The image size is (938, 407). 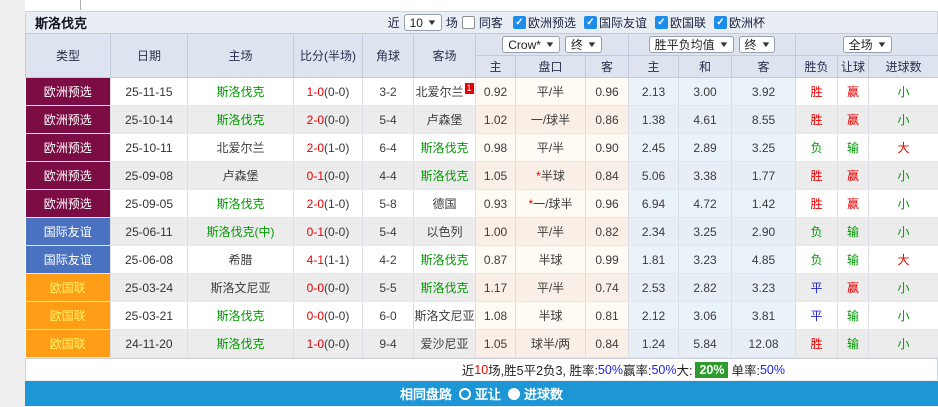 I want to click on asia-away-odds-cell: 0.90, so click(x=607, y=147).